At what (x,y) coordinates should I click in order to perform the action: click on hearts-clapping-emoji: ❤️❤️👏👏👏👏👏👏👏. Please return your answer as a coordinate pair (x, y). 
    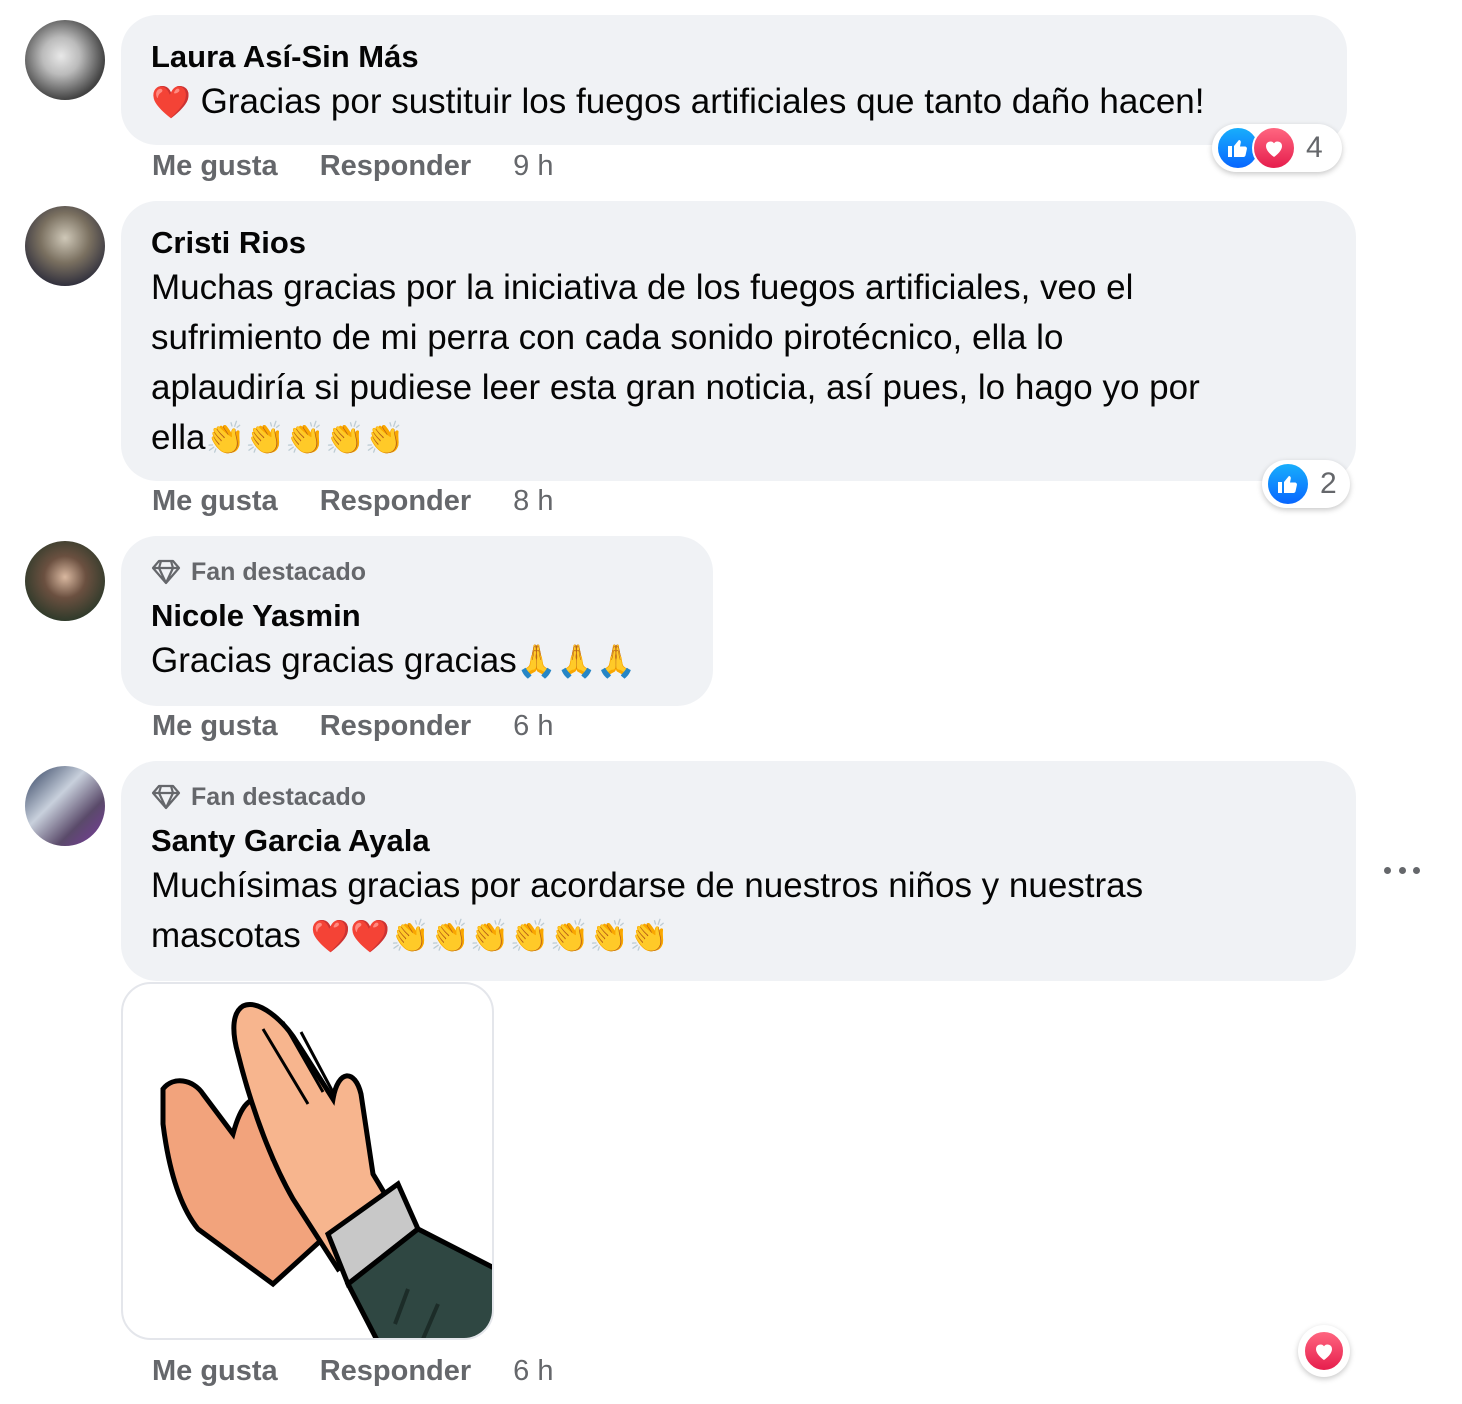
    Looking at the image, I should click on (490, 936).